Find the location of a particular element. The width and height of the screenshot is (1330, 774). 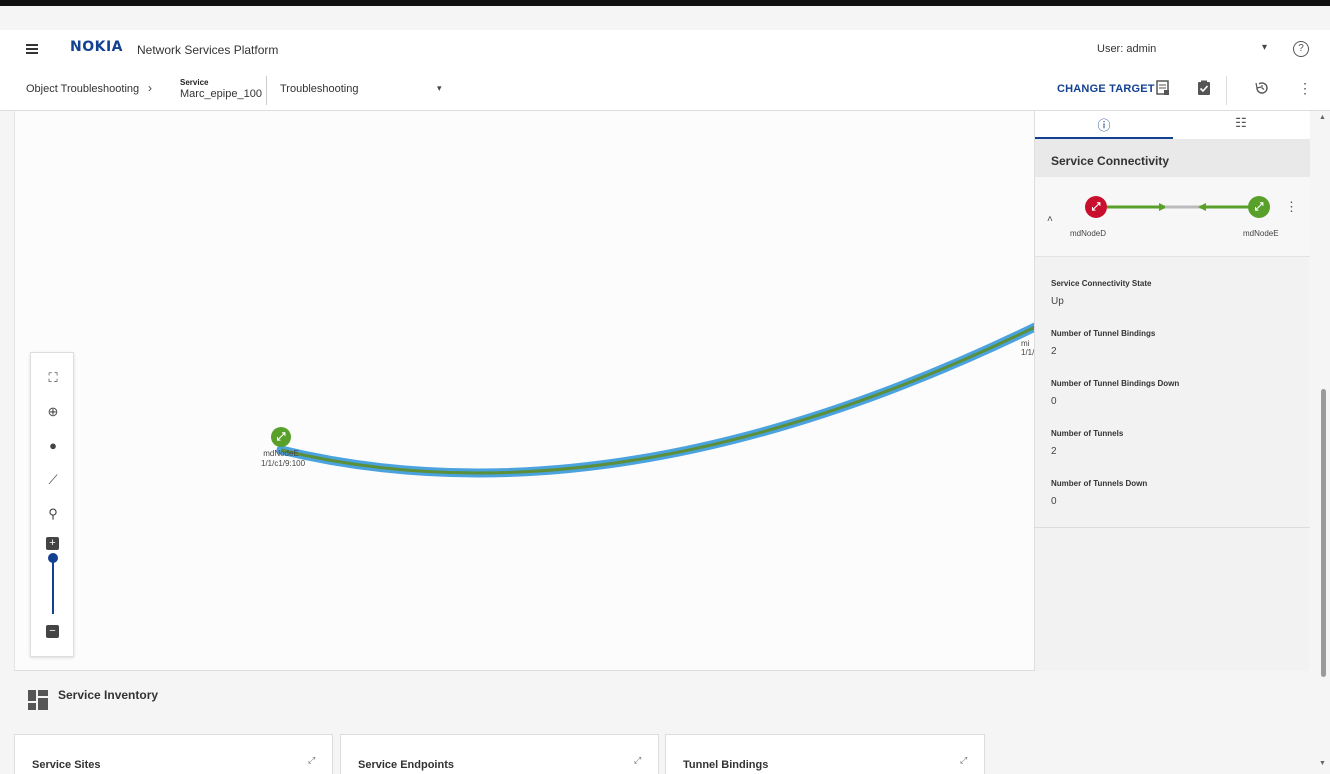

info-tab-icon: ⓘ is located at coordinates (1104, 125).